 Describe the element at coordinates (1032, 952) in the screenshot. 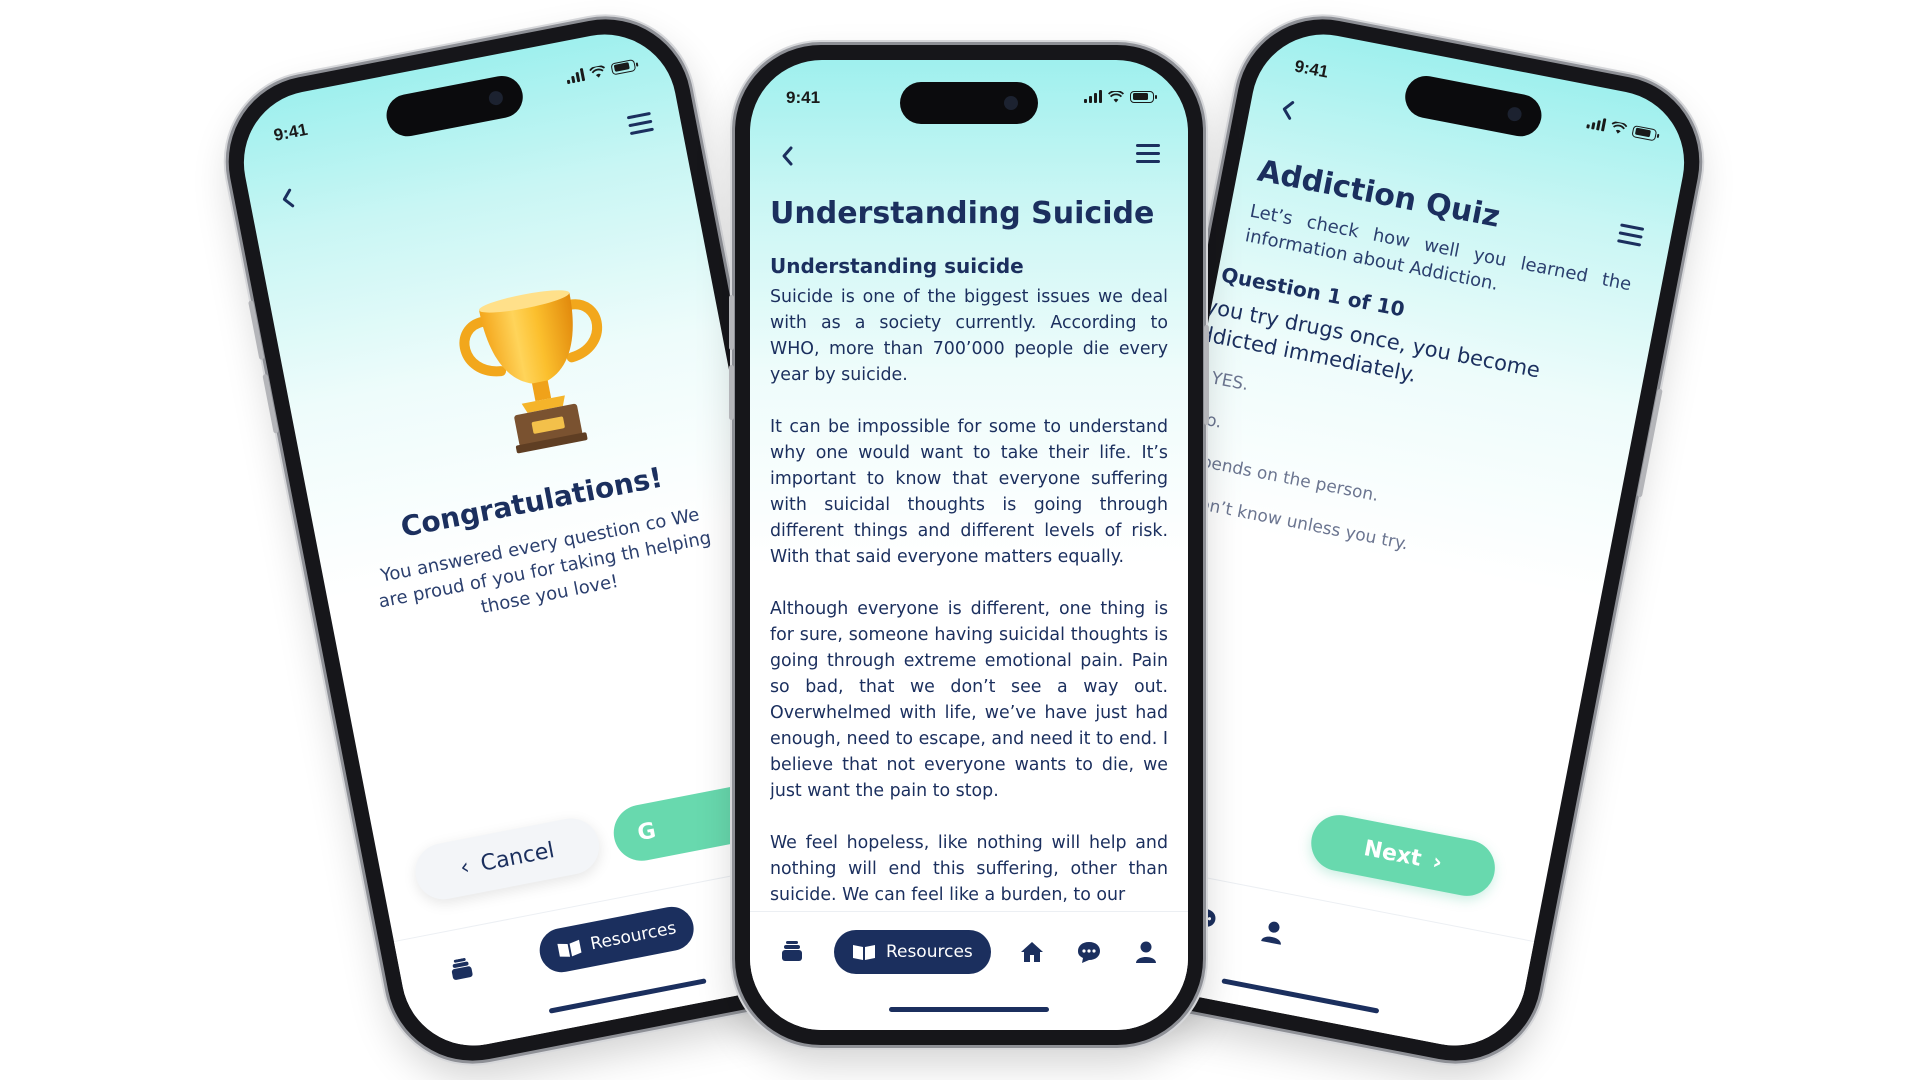

I see `home-icon` at that location.